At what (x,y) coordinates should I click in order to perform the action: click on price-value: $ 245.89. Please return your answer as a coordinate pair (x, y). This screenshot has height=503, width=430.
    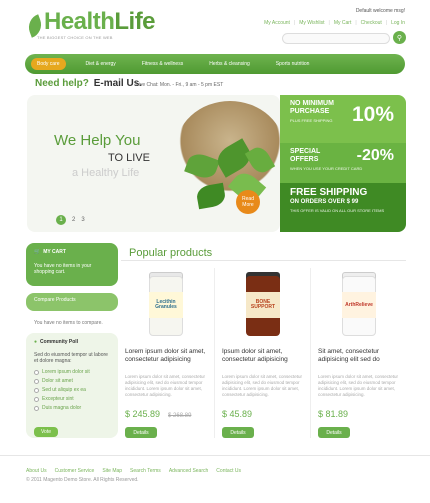
    Looking at the image, I should click on (143, 414).